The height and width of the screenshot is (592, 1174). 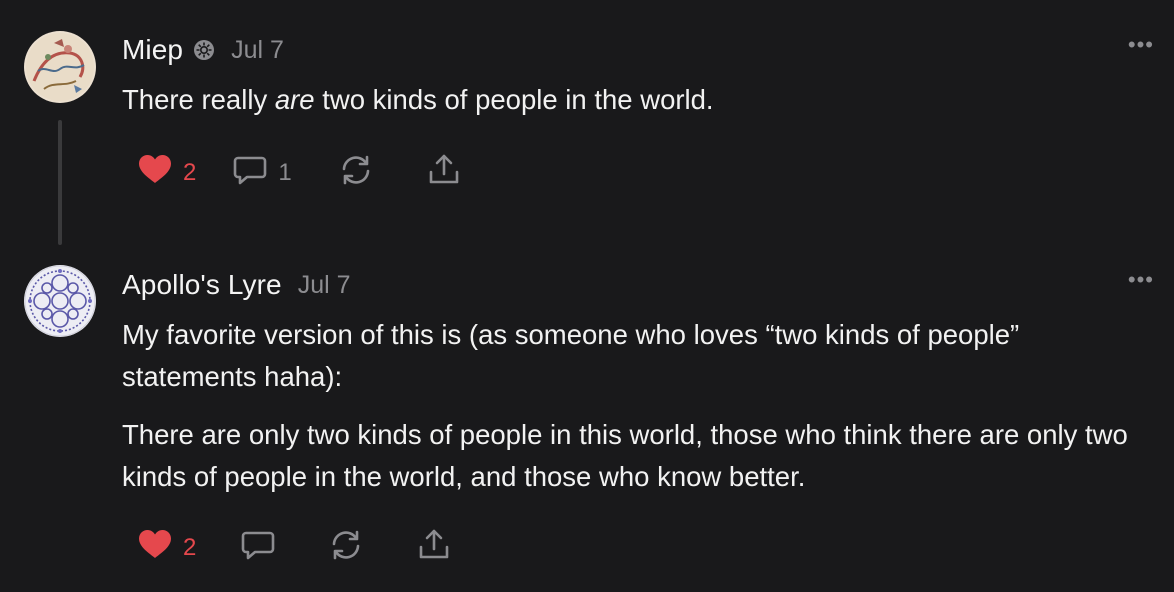 I want to click on post-header: Miep Jul 7, so click(x=648, y=50).